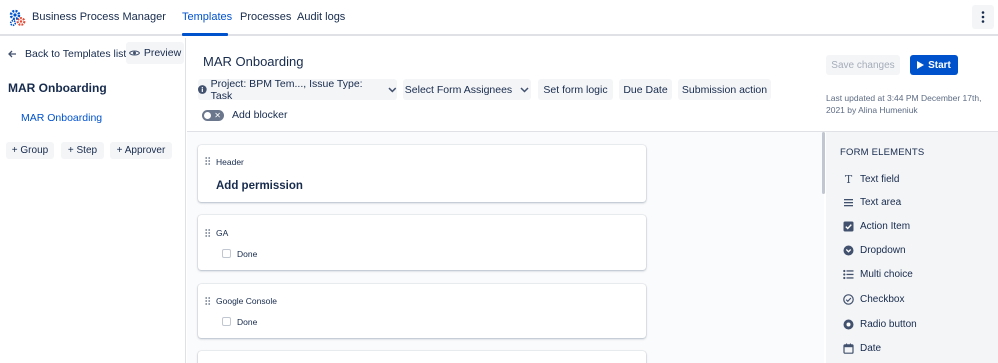 This screenshot has width=998, height=363. I want to click on panel-scrollbar, so click(823, 163).